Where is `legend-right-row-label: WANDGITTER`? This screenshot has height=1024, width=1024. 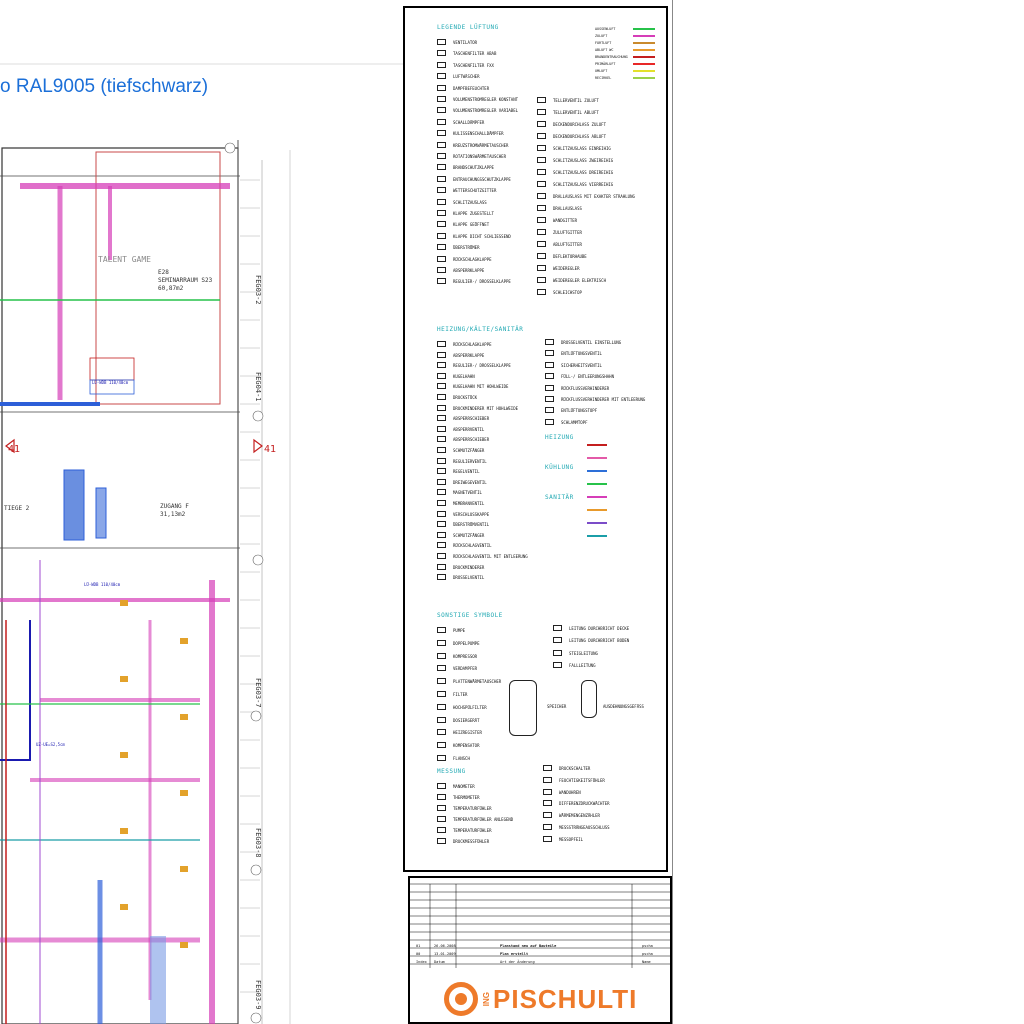
legend-right-row-label: WANDGITTER is located at coordinates (565, 220).